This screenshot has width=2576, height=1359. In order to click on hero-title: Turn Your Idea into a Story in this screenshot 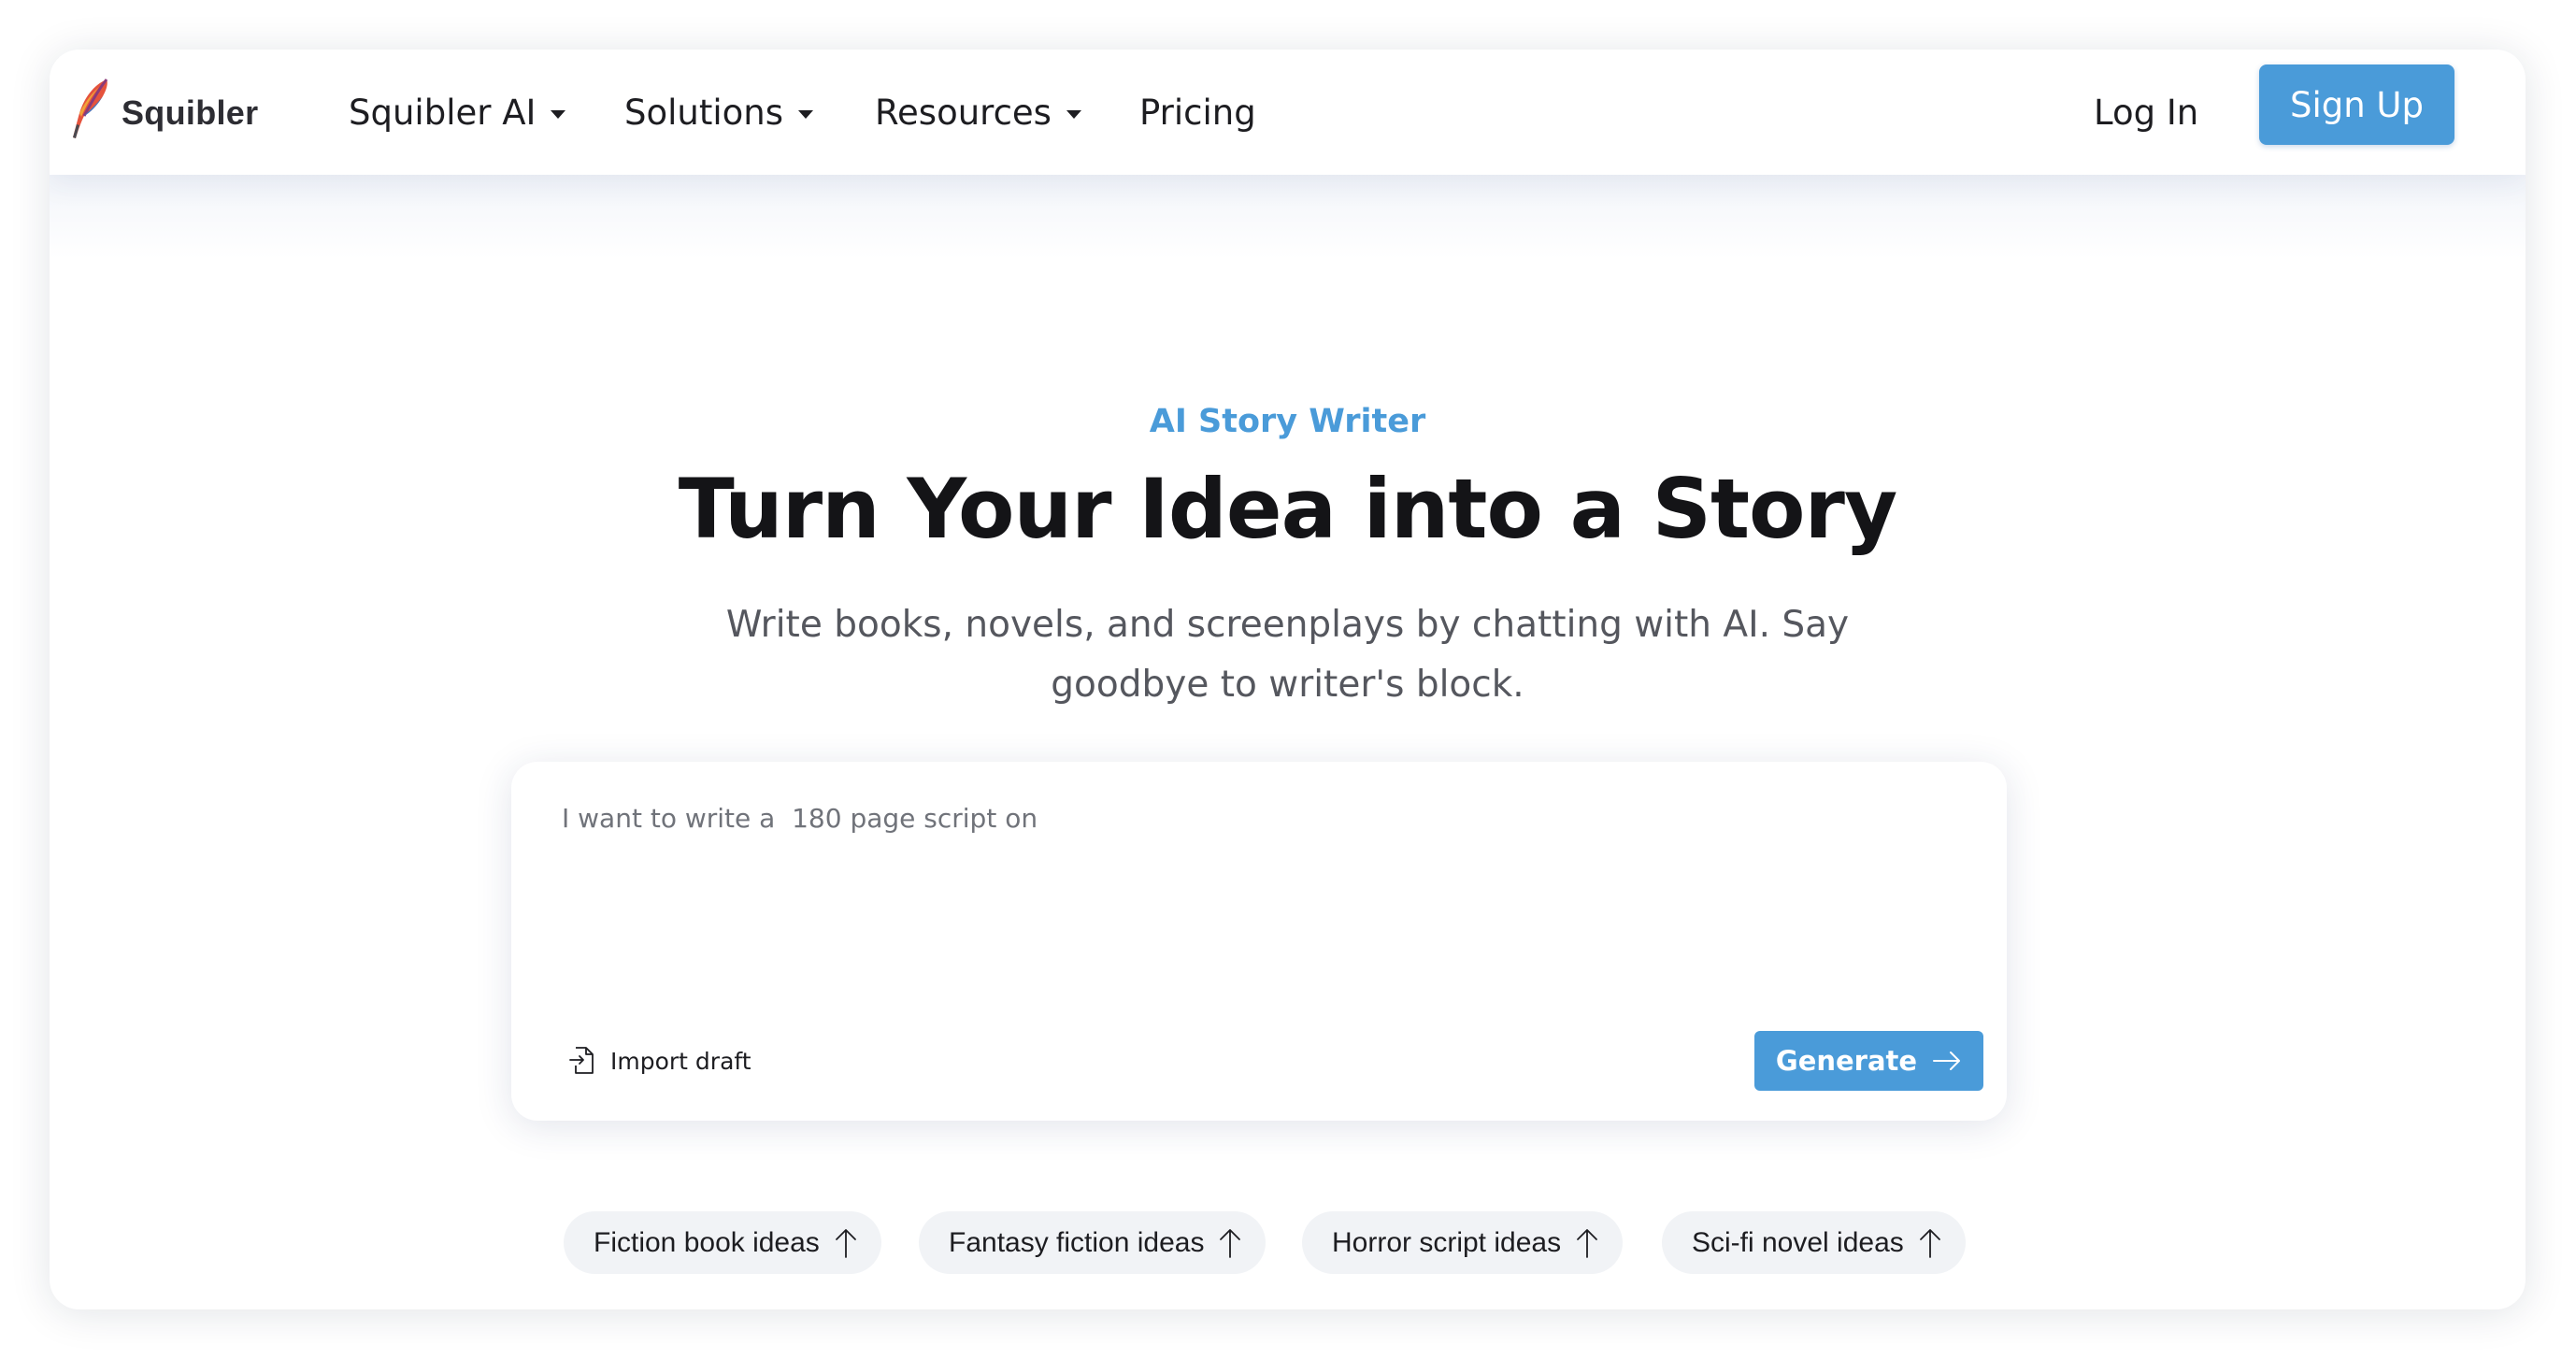, I will do `click(1288, 509)`.